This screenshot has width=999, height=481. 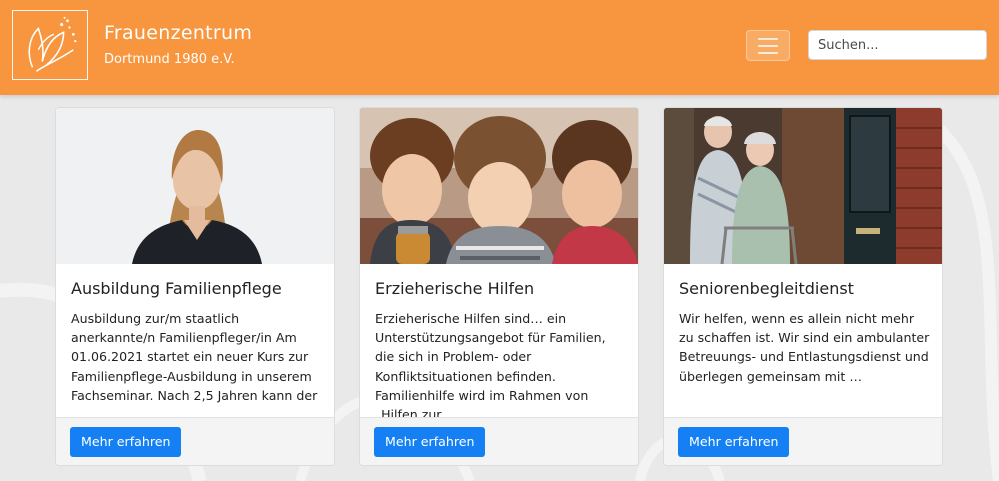 I want to click on card-title: Erzieherische Hilfen, so click(x=455, y=288).